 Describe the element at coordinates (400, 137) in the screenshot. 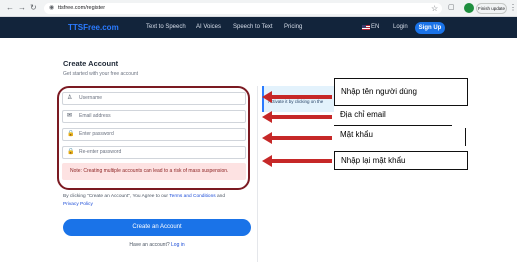

I see `callout-password: Mật khẩu` at that location.